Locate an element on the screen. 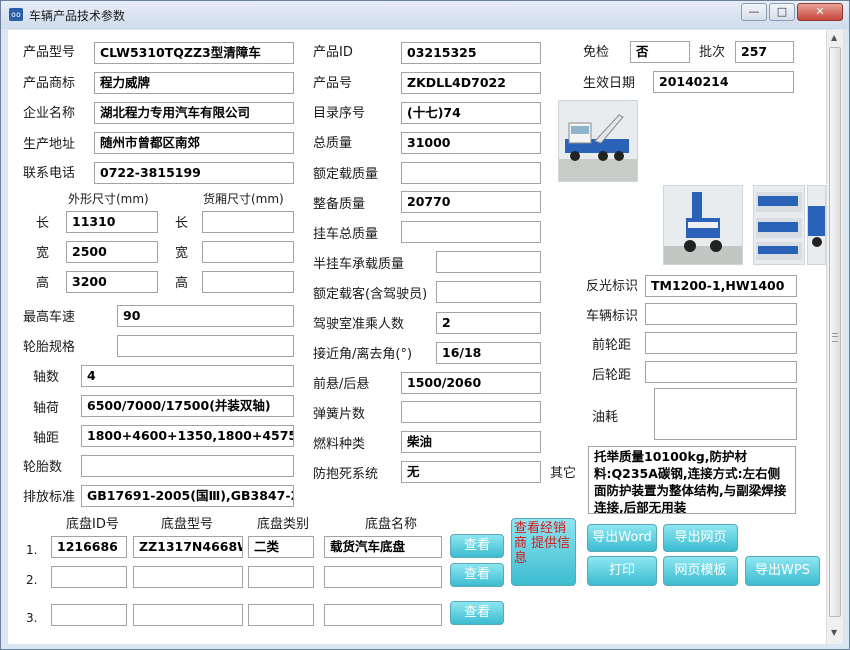 The image size is (850, 650). height-field: 3200 is located at coordinates (112, 282).